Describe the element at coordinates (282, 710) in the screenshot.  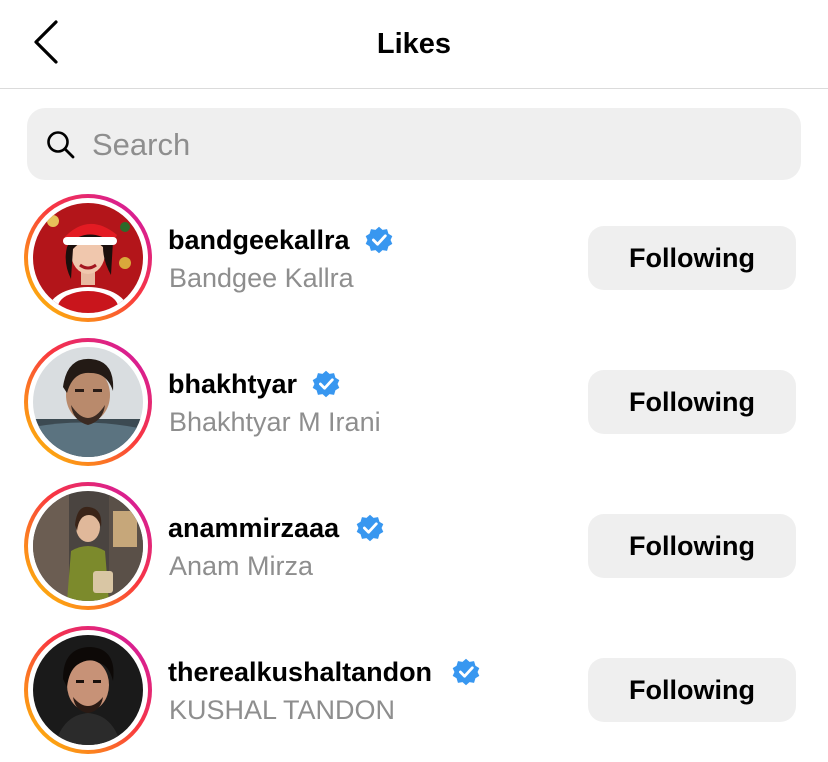
I see `full-name: KUSHAL TANDON` at that location.